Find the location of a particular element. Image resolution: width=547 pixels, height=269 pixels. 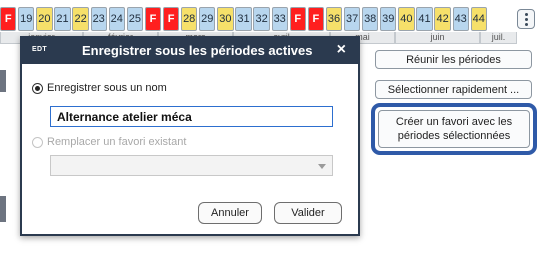

week-cell: 38 is located at coordinates (370, 19).